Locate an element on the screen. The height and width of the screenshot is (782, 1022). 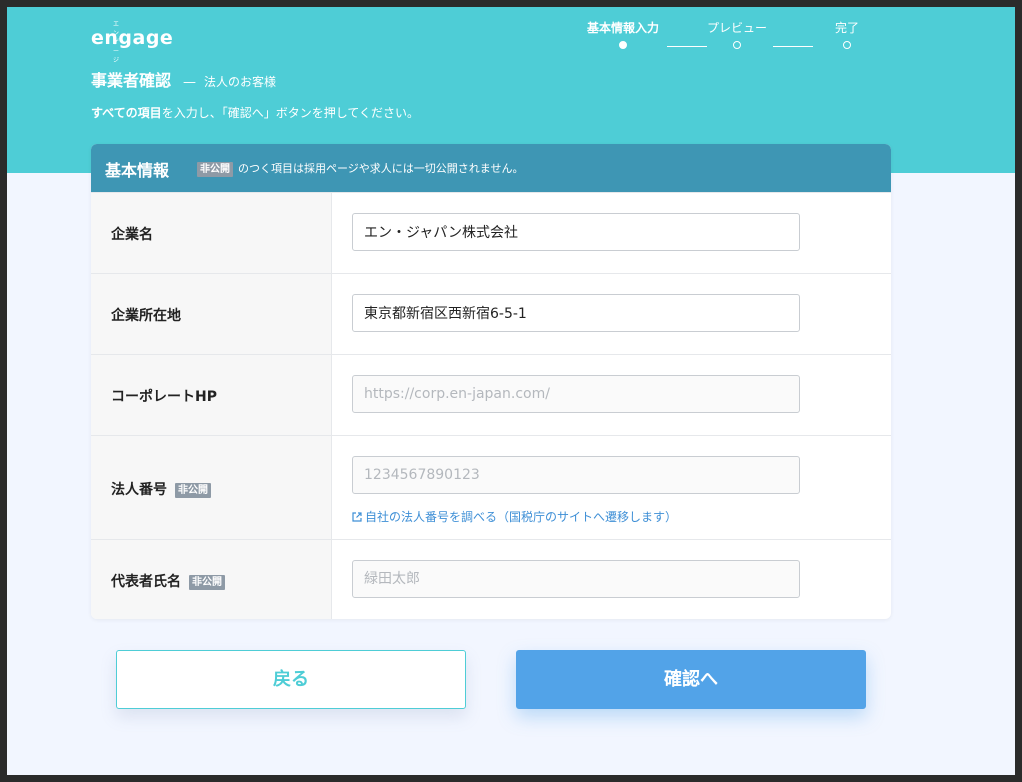
step-basic-info: 基本情報入力 is located at coordinates (623, 34).